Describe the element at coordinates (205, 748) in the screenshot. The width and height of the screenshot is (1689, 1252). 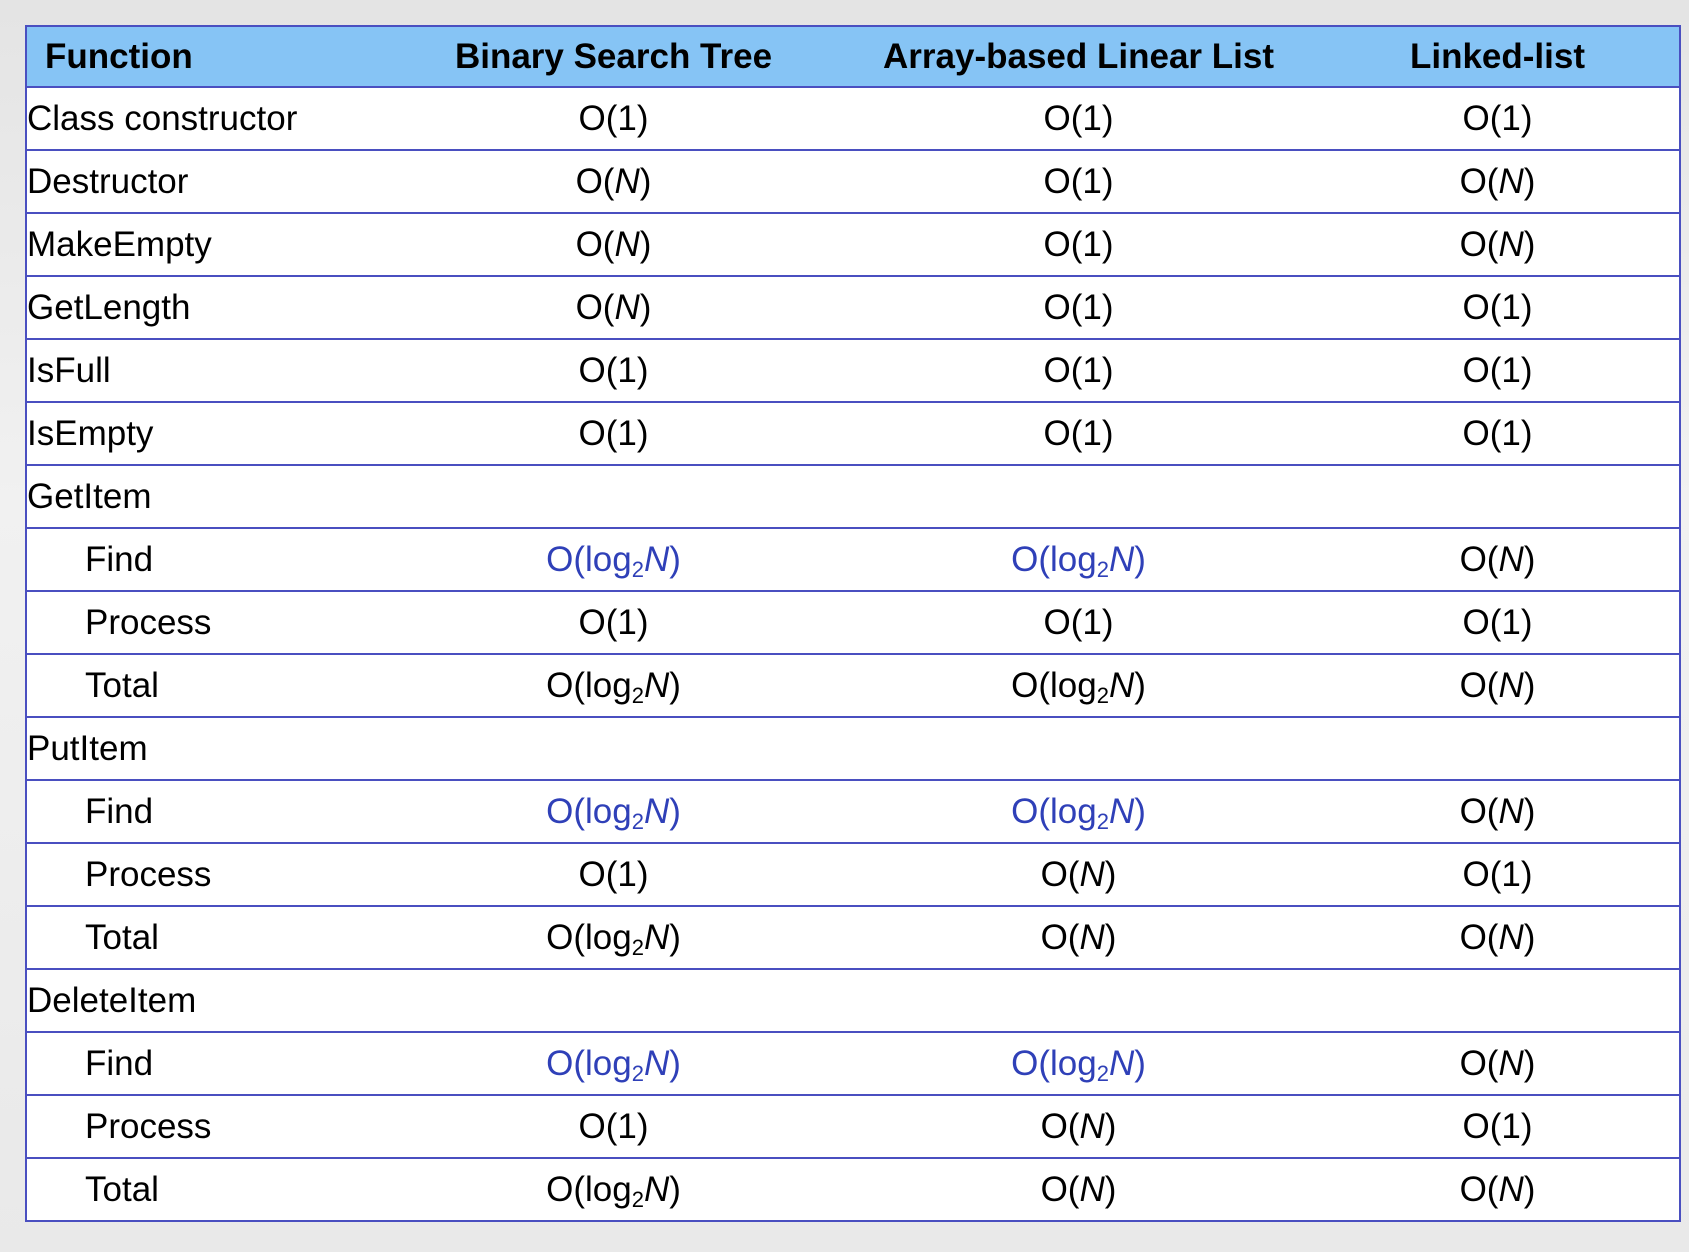
I see `function-name-cell: PutItem` at that location.